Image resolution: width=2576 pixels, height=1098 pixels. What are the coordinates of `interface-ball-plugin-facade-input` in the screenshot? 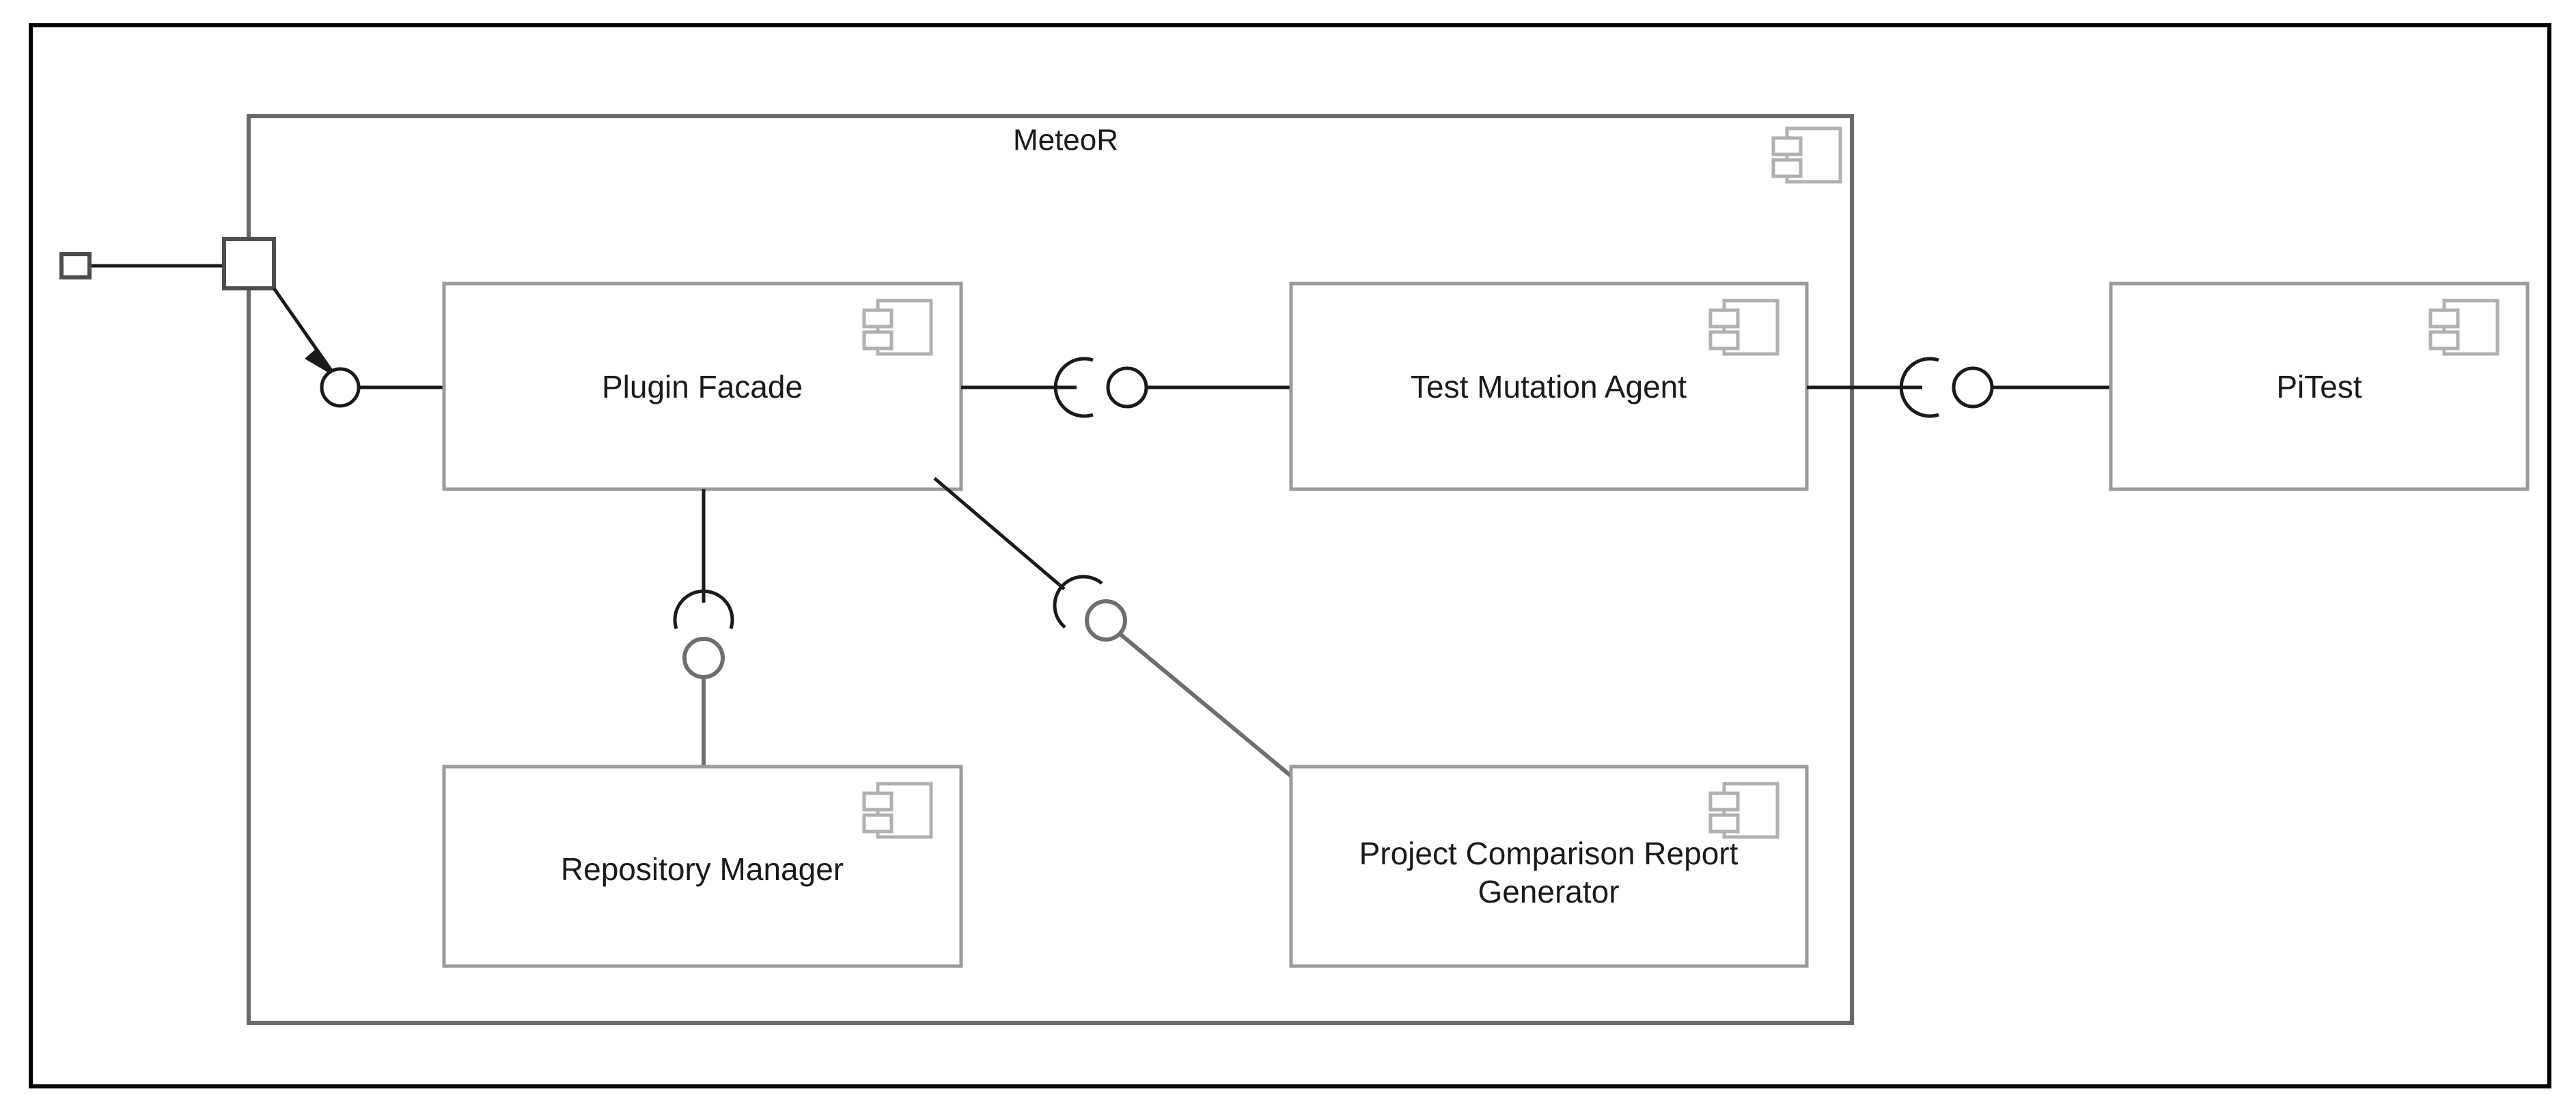 It's located at (340, 388).